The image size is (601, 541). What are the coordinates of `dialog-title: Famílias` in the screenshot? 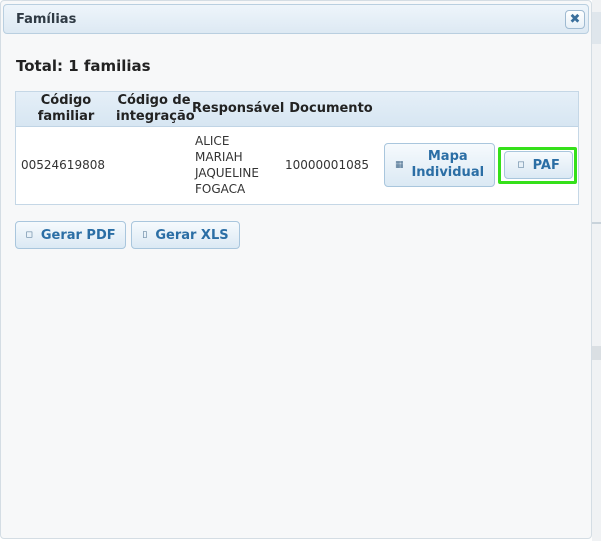 It's located at (46, 19).